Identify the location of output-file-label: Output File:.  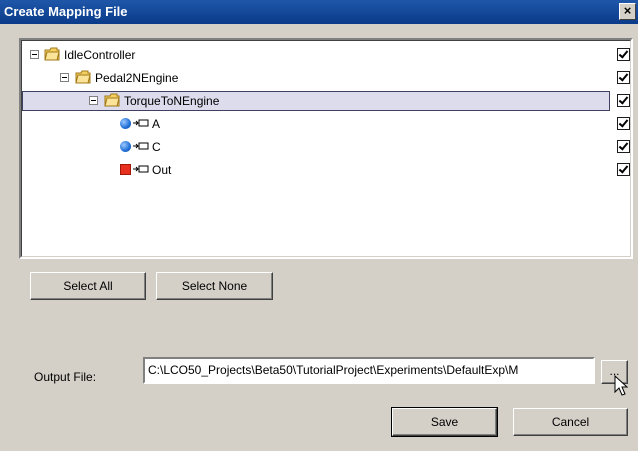
(65, 377).